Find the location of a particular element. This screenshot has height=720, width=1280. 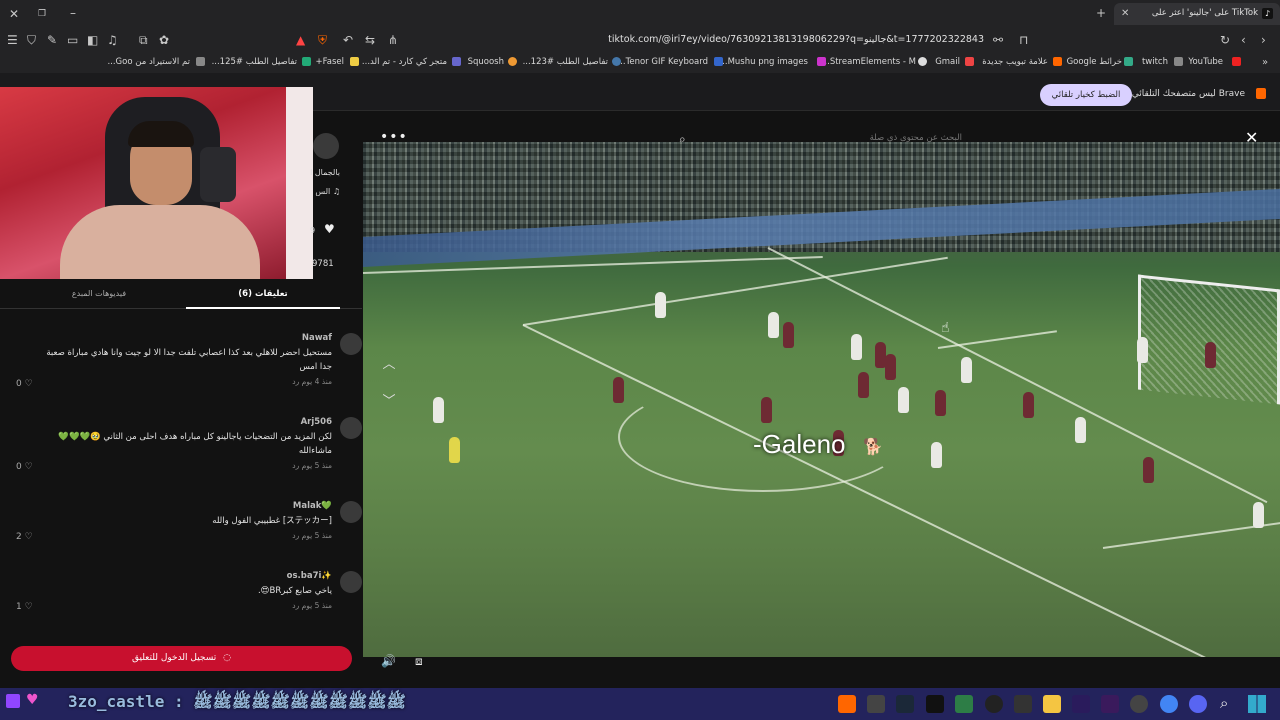

premiere-taskbar-icon is located at coordinates (1110, 704).